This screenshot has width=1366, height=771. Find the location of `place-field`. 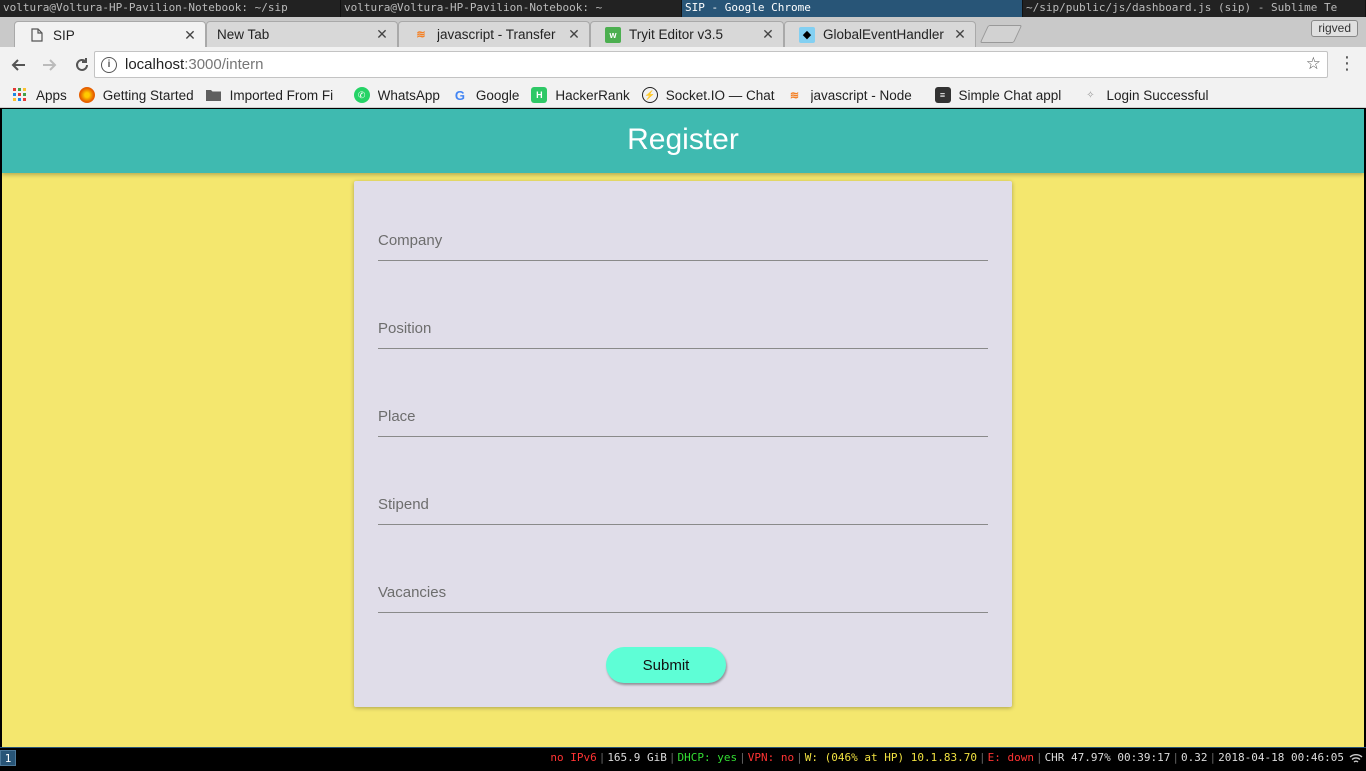

place-field is located at coordinates (683, 412).